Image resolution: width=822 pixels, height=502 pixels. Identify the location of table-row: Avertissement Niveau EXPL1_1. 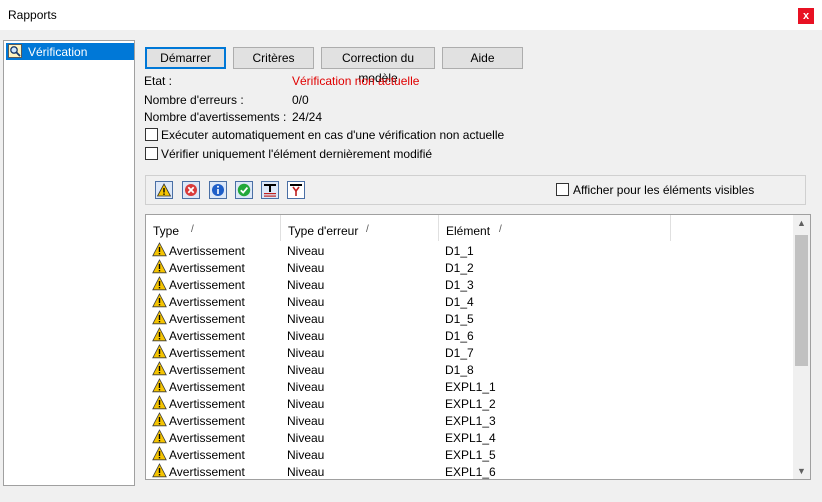
(471, 386).